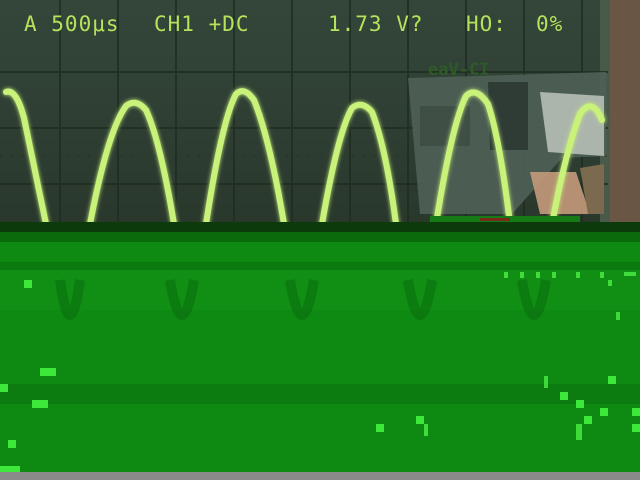  I want to click on voltage-readout: 1.73 V?, so click(376, 24).